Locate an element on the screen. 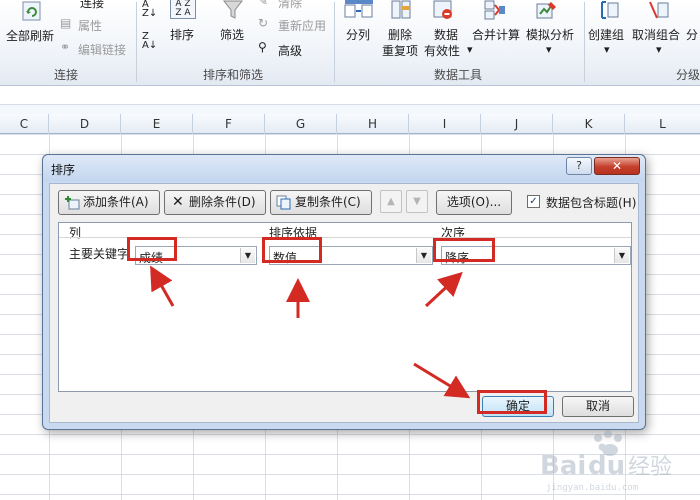  formula-bar-area is located at coordinates (350, 100).